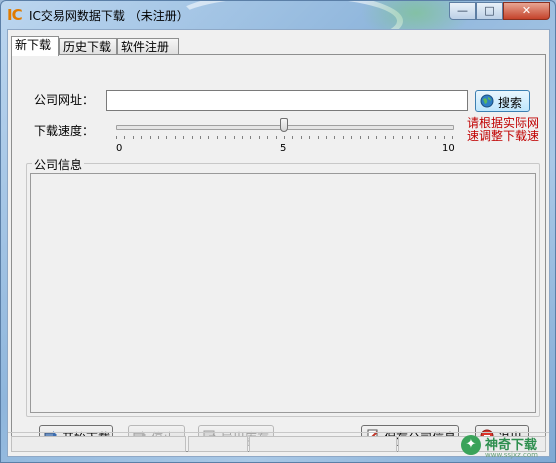 The image size is (556, 463). What do you see at coordinates (35, 46) in the screenshot?
I see `tab-new-download: 新下载` at bounding box center [35, 46].